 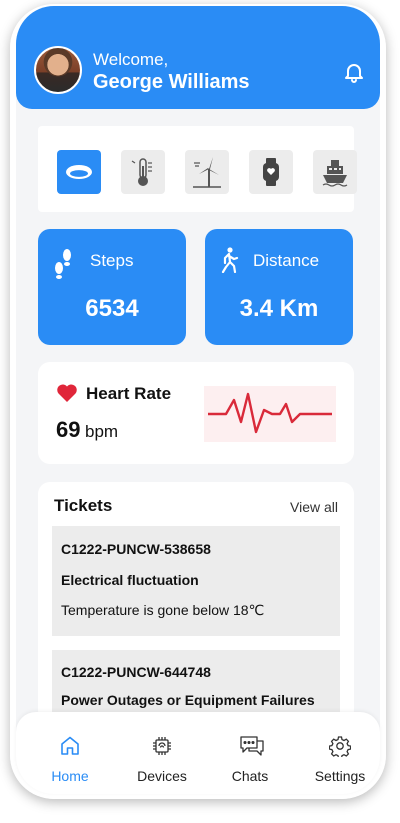 What do you see at coordinates (279, 287) in the screenshot?
I see `distance-card: Distance 3.4 Km` at bounding box center [279, 287].